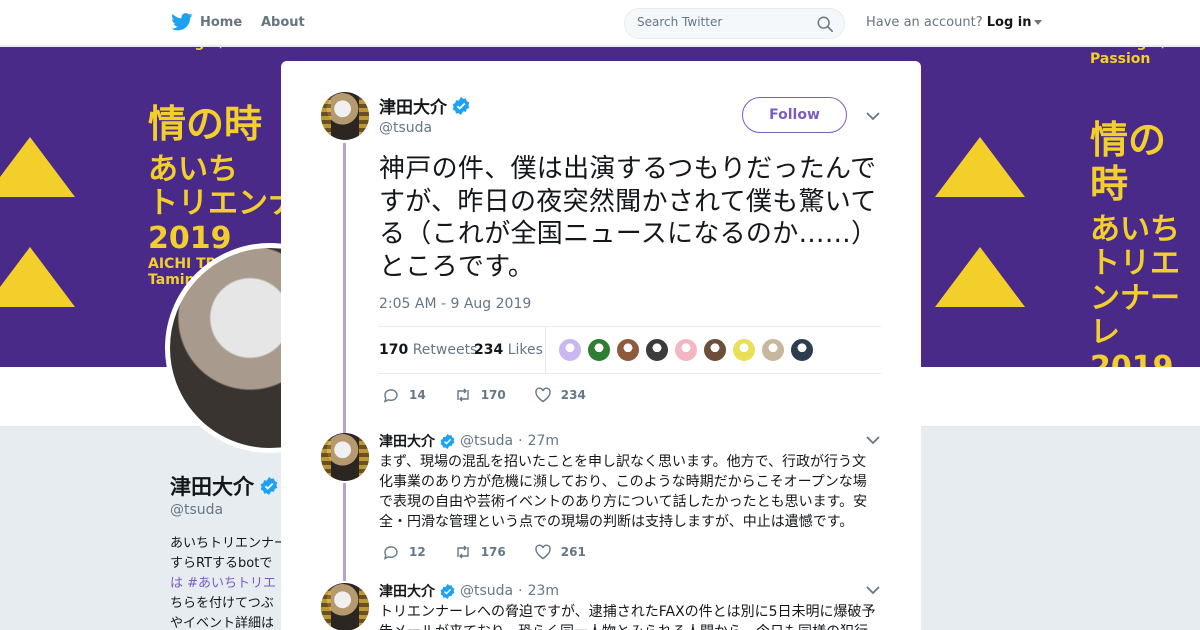 The image size is (1200, 630). I want to click on tweet-timestamp: 2:05 AM - 9 Aug 2019, so click(455, 304).